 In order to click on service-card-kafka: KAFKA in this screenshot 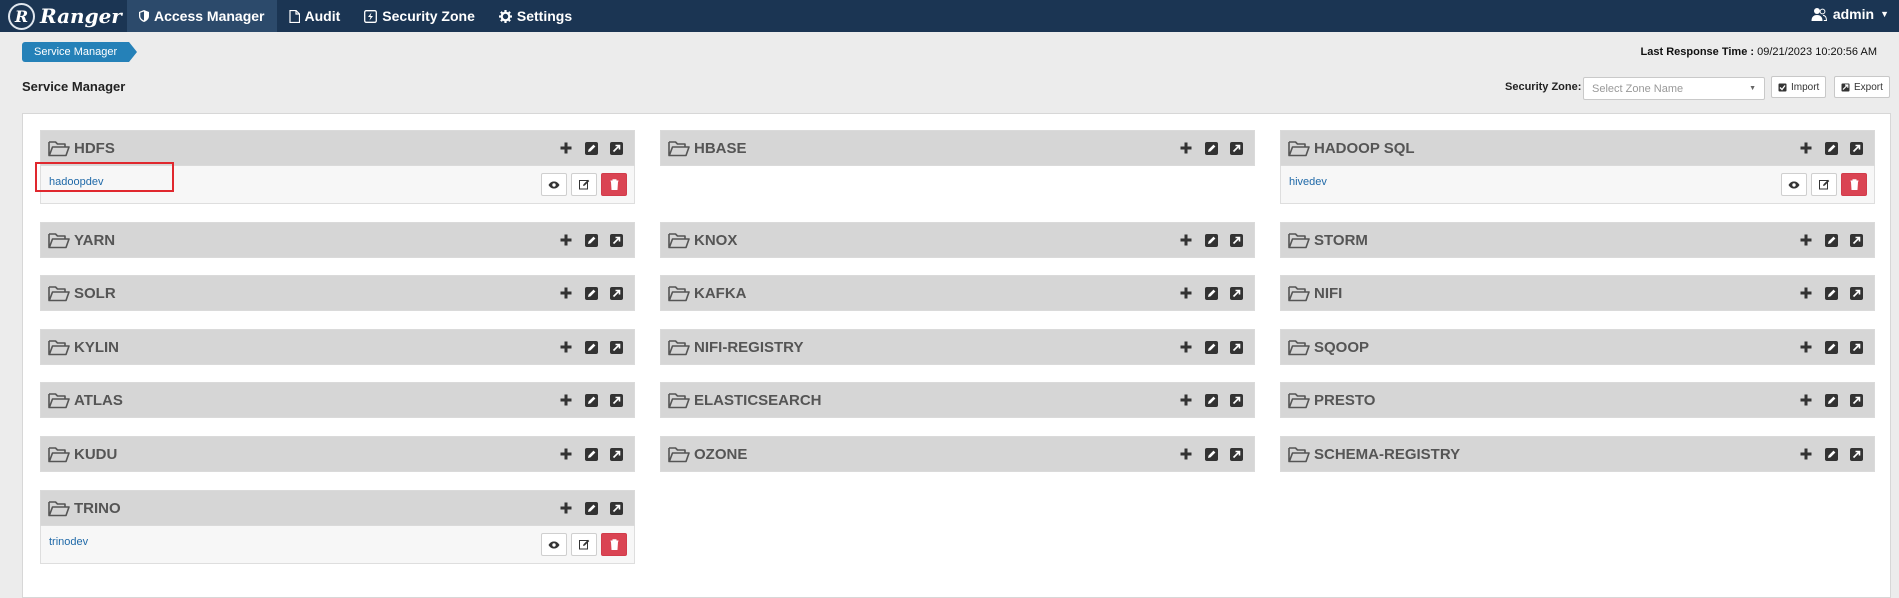, I will do `click(957, 293)`.